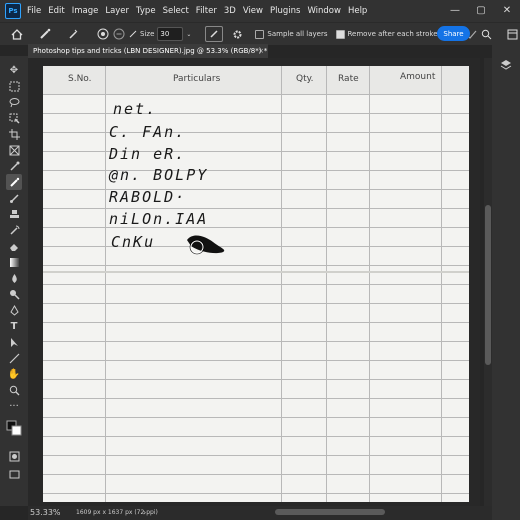 The image size is (520, 520). I want to click on menu-type: Type, so click(146, 11).